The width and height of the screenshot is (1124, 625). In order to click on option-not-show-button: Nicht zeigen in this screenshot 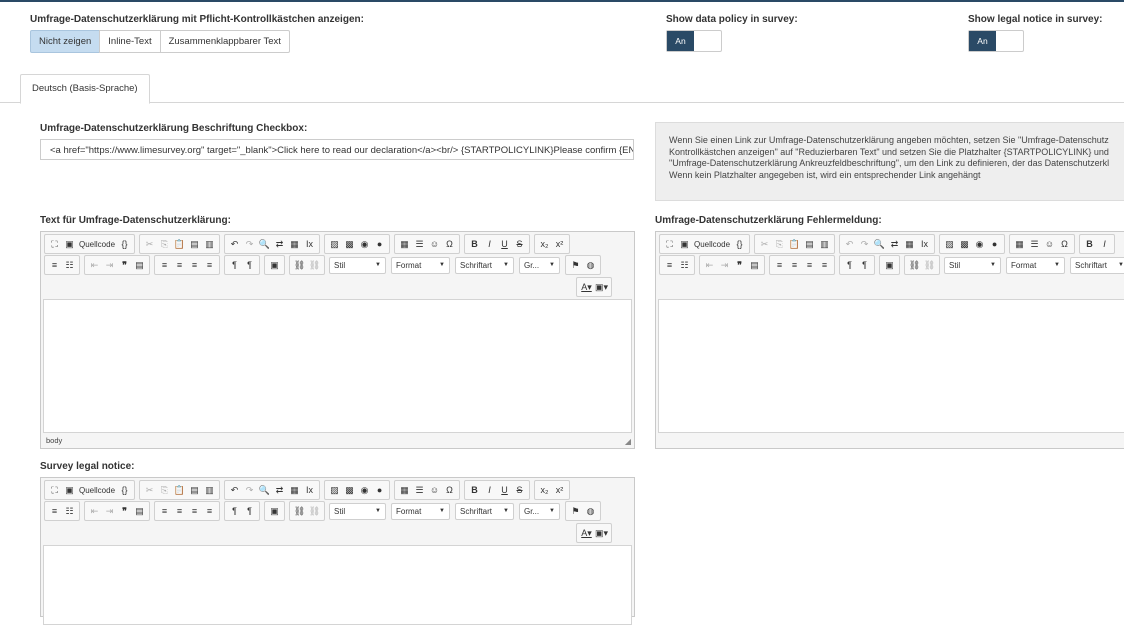, I will do `click(65, 41)`.